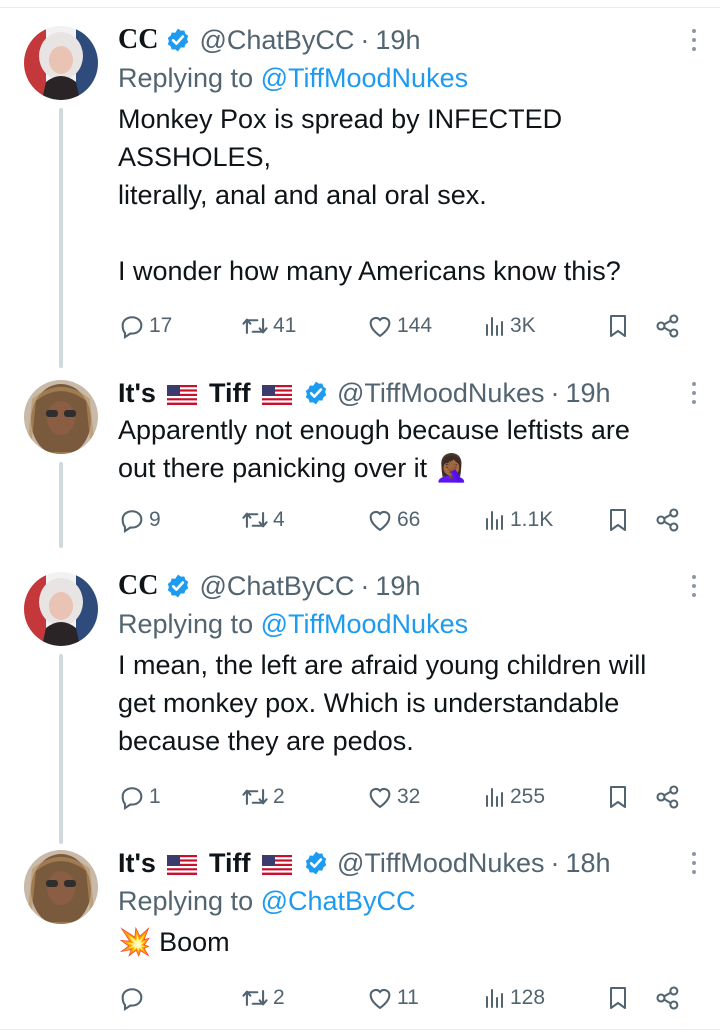 Image resolution: width=720 pixels, height=1035 pixels. I want to click on views-button: 255, so click(514, 797).